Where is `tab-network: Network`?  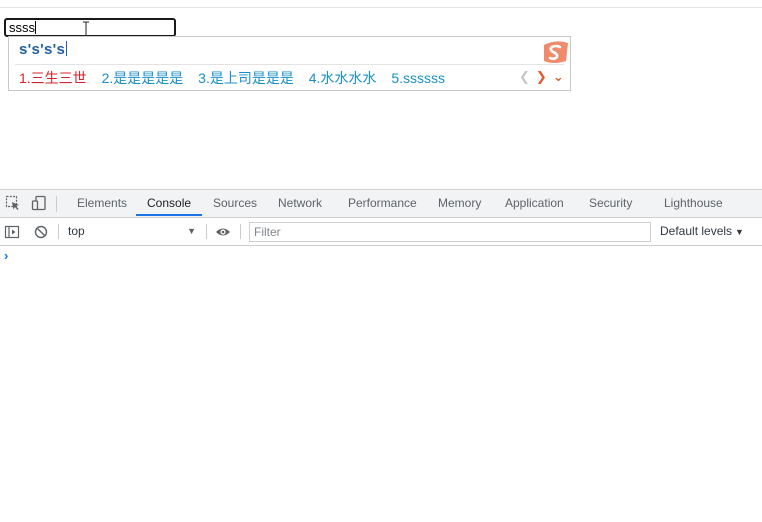 tab-network: Network is located at coordinates (300, 203).